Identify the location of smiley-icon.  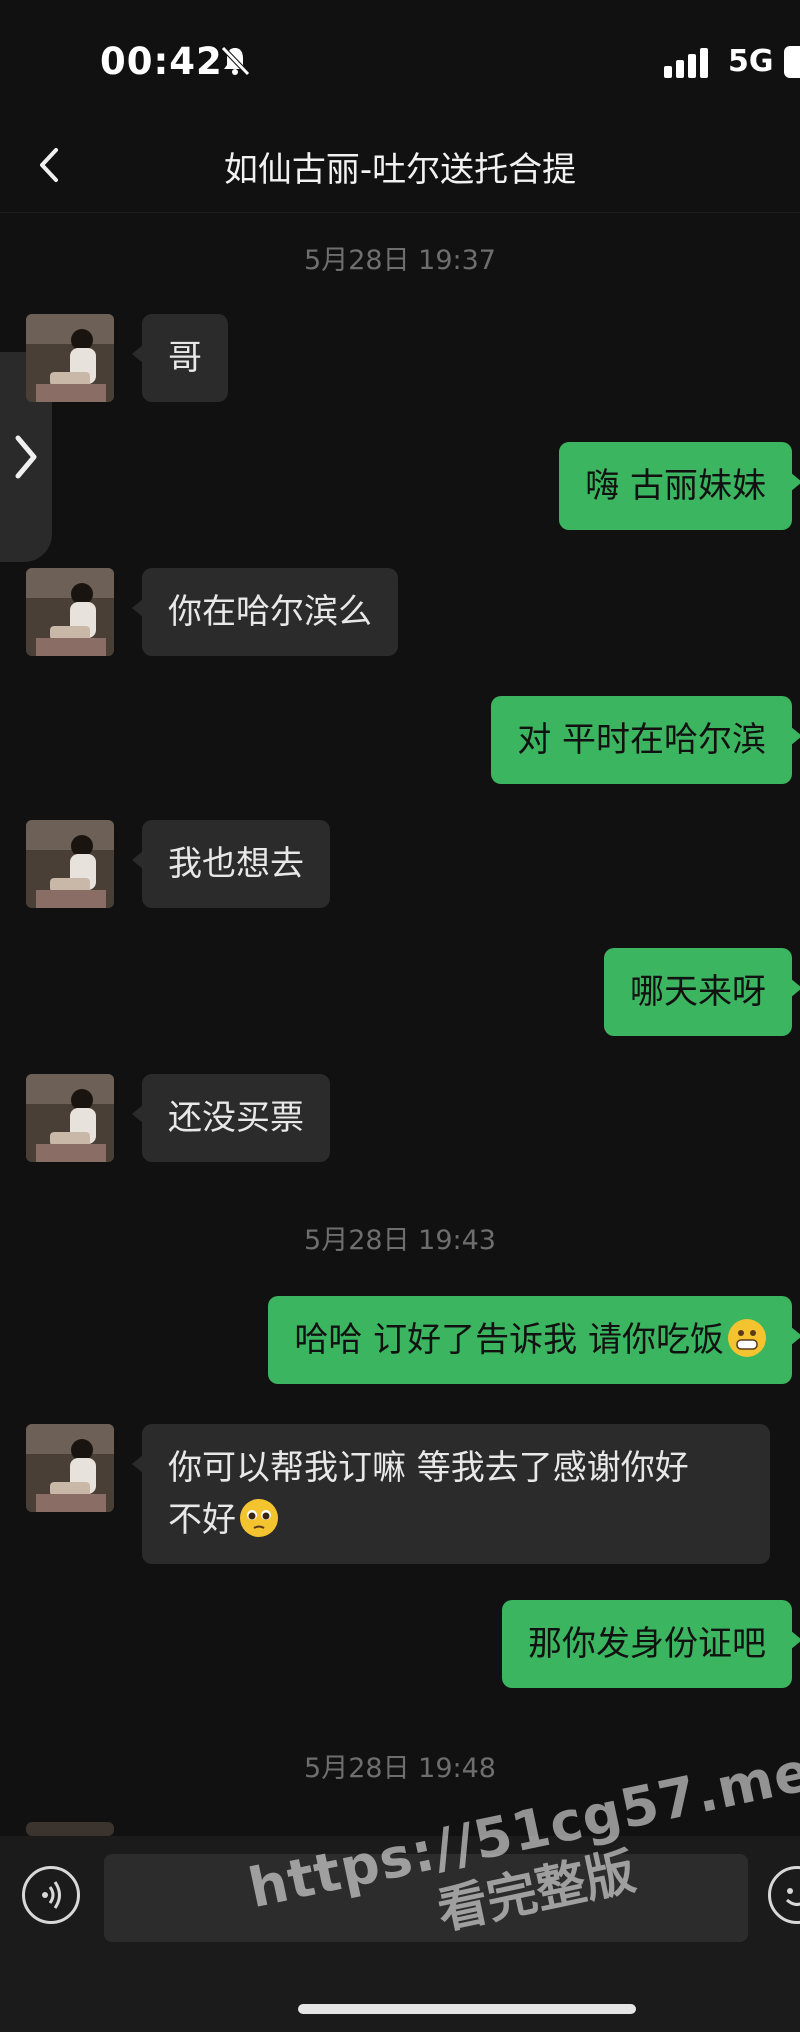
(792, 1897).